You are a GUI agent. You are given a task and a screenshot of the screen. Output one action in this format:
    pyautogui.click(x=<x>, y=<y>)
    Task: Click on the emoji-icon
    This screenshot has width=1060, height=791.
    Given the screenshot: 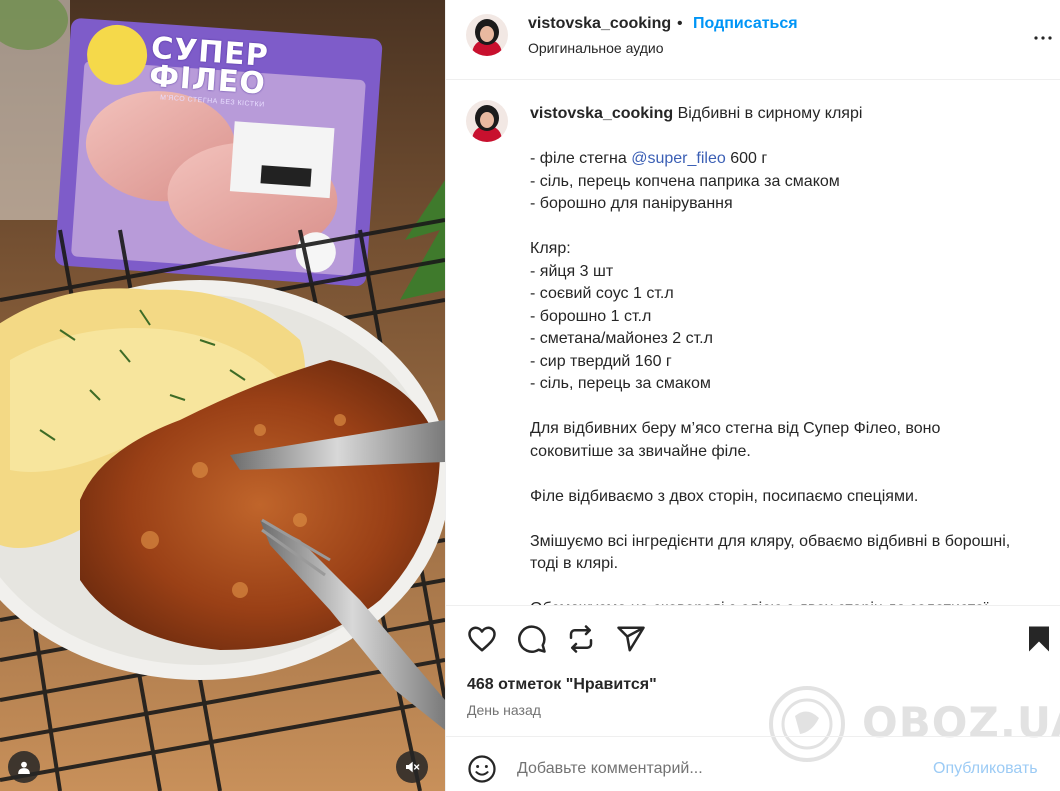 What is the action you would take?
    pyautogui.click(x=482, y=769)
    